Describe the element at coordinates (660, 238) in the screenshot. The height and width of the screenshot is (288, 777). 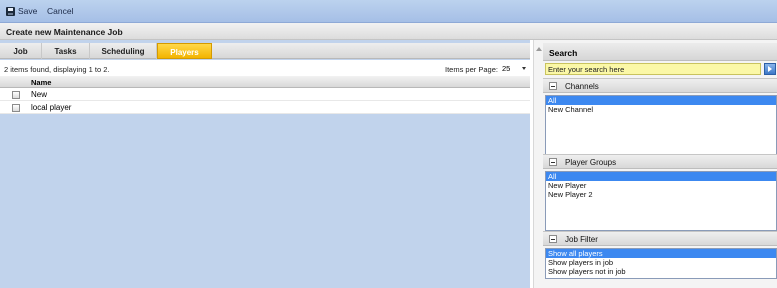
I see `job-filter-section-header: Job Filter` at that location.